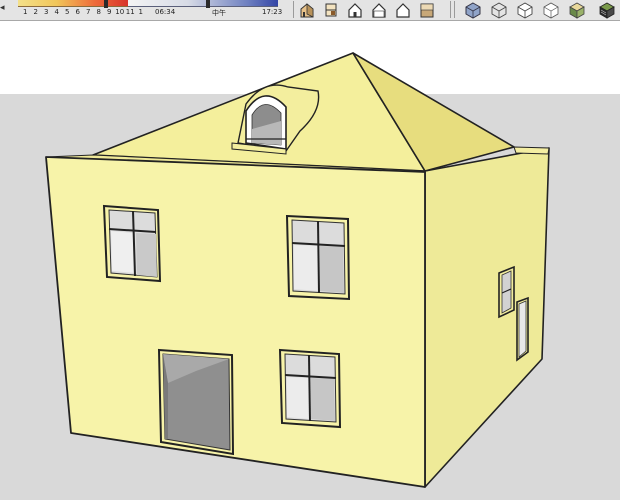  I want to click on back-view-button, so click(403, 9).